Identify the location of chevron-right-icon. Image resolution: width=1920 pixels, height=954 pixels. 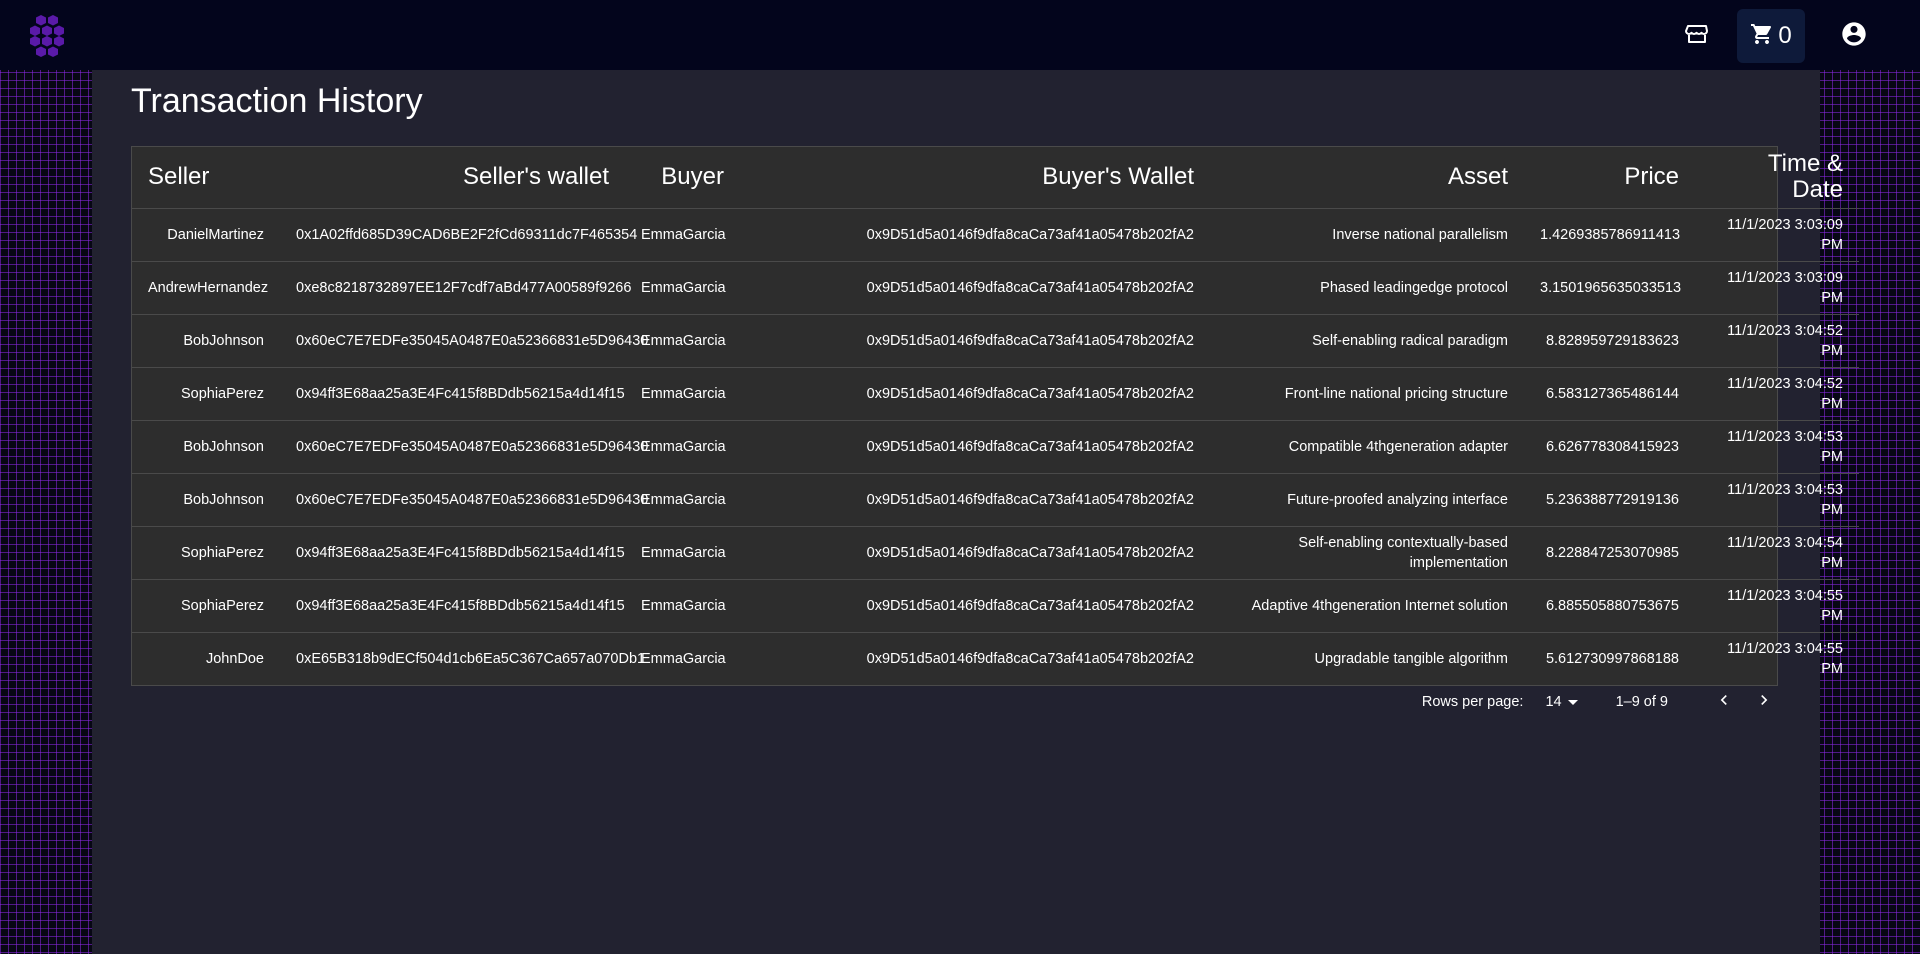
(1764, 702).